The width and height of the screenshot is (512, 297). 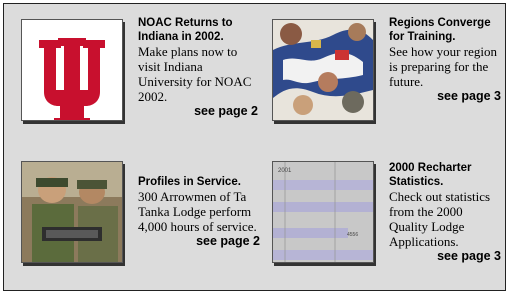 I want to click on story-headline: 2000 Recharter Statistics., so click(x=430, y=175).